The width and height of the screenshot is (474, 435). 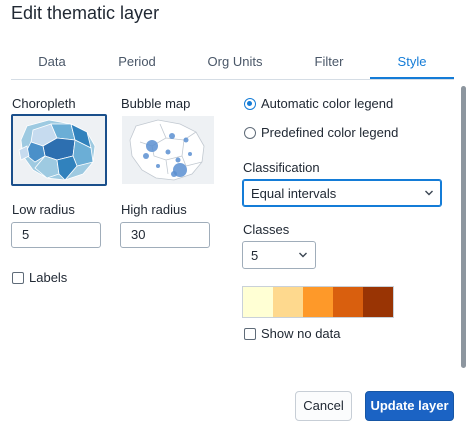 What do you see at coordinates (156, 103) in the screenshot?
I see `bubble-map-label: Bubble map` at bounding box center [156, 103].